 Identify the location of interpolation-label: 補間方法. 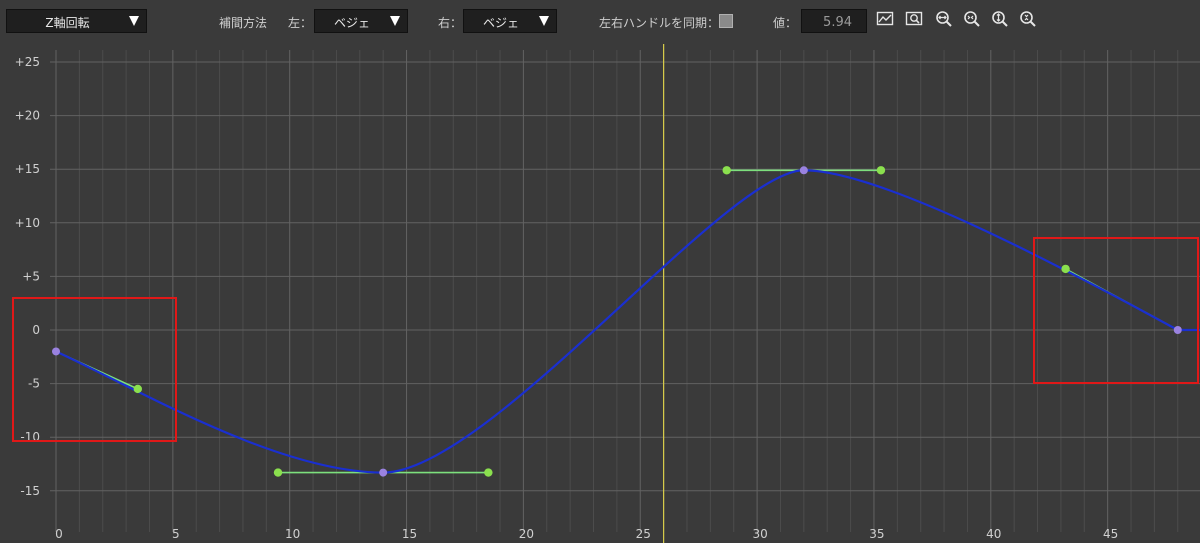
(243, 23).